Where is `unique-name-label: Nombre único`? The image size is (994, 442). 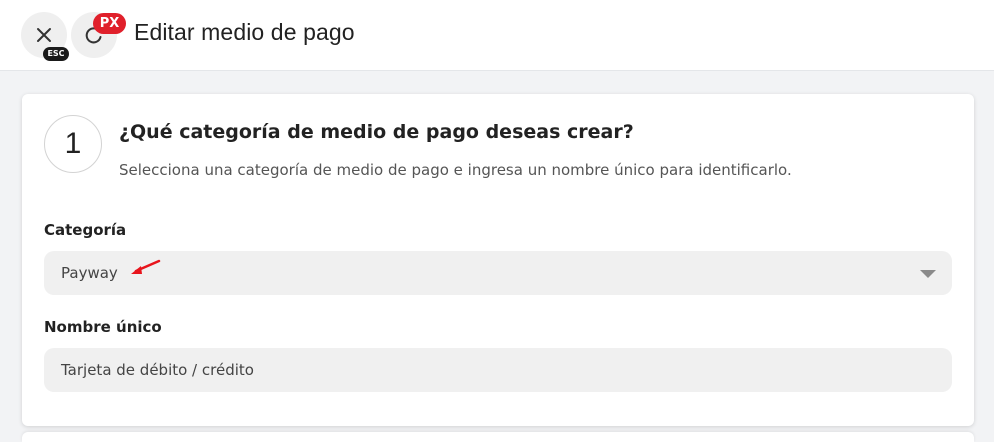
unique-name-label: Nombre único is located at coordinates (103, 327).